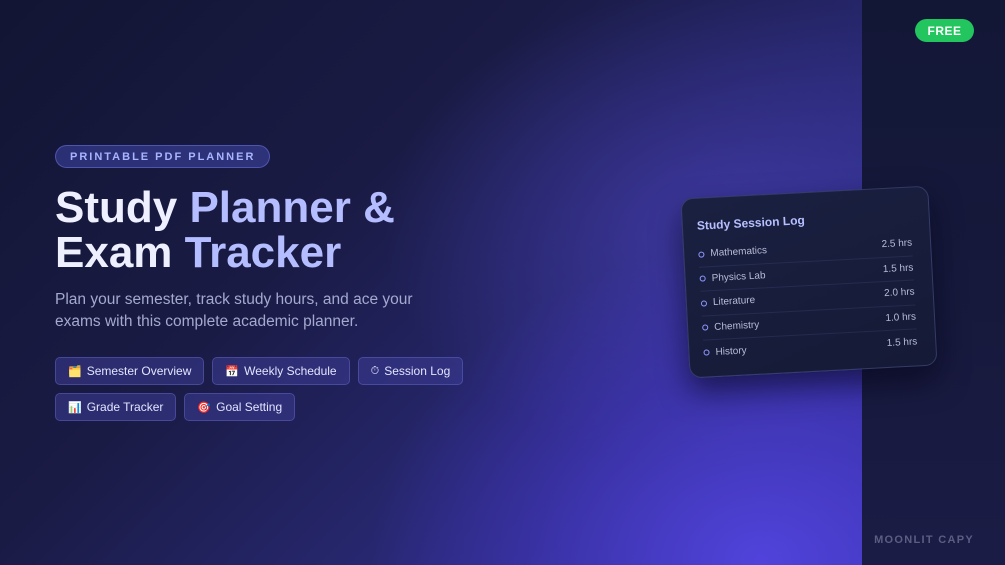 Image resolution: width=1005 pixels, height=565 pixels. Describe the element at coordinates (232, 371) in the screenshot. I see `calendar-icon: 📅` at that location.